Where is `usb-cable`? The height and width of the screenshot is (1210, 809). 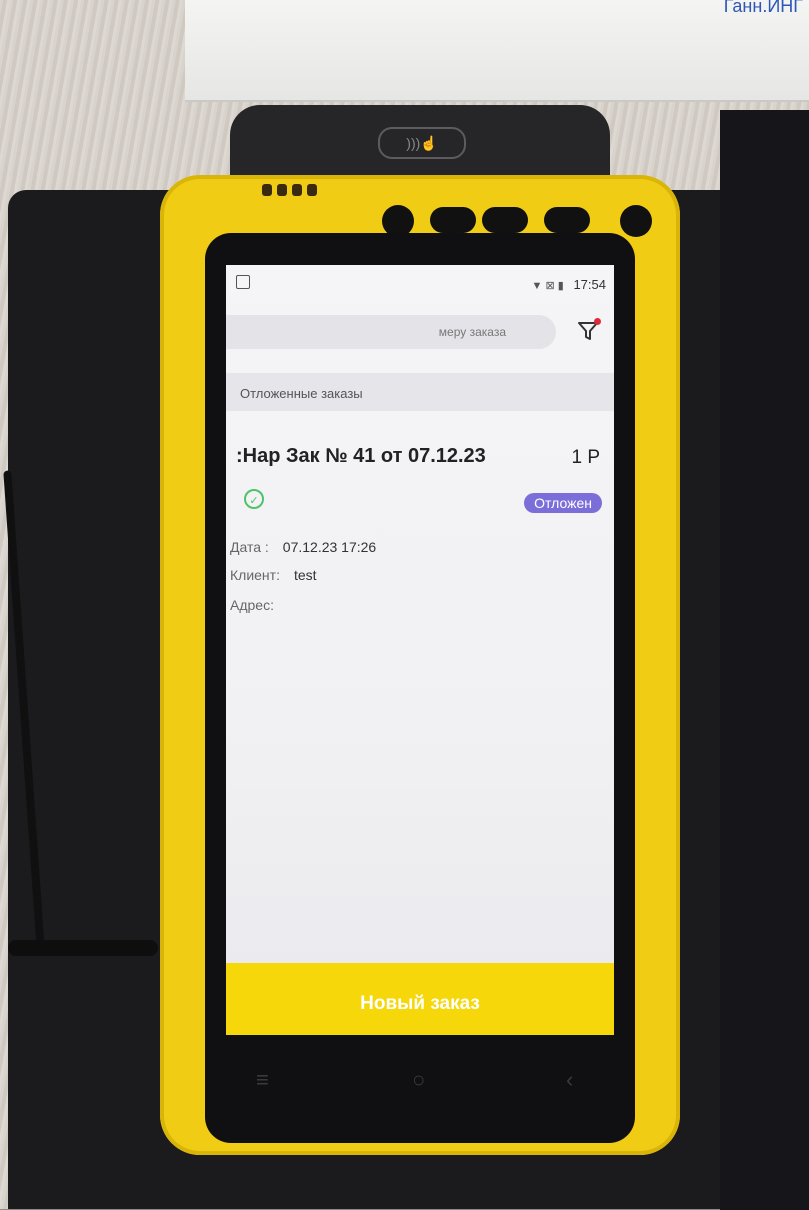 usb-cable is located at coordinates (83, 948).